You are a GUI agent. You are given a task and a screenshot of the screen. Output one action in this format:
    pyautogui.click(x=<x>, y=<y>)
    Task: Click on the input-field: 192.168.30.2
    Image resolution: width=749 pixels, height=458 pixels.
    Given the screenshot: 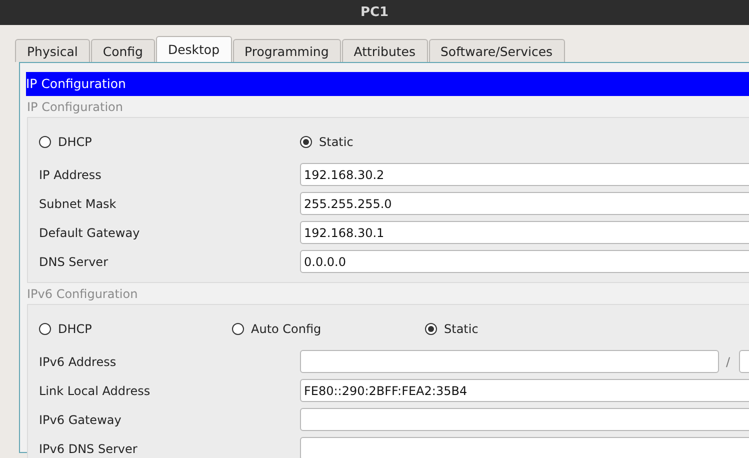 What is the action you would take?
    pyautogui.click(x=524, y=174)
    